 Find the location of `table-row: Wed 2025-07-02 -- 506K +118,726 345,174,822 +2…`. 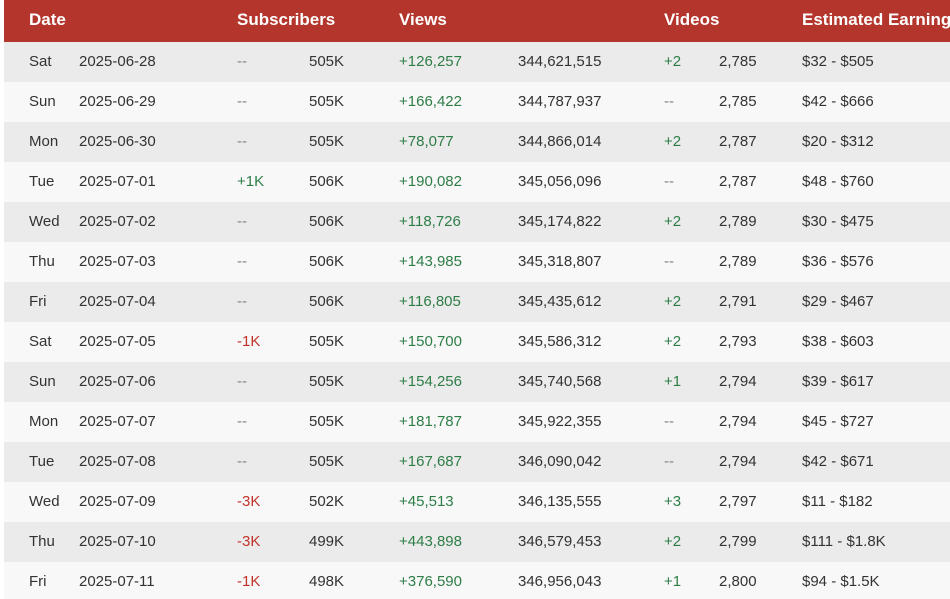

table-row: Wed 2025-07-02 -- 506K +118,726 345,174,822 +2… is located at coordinates (477, 222).